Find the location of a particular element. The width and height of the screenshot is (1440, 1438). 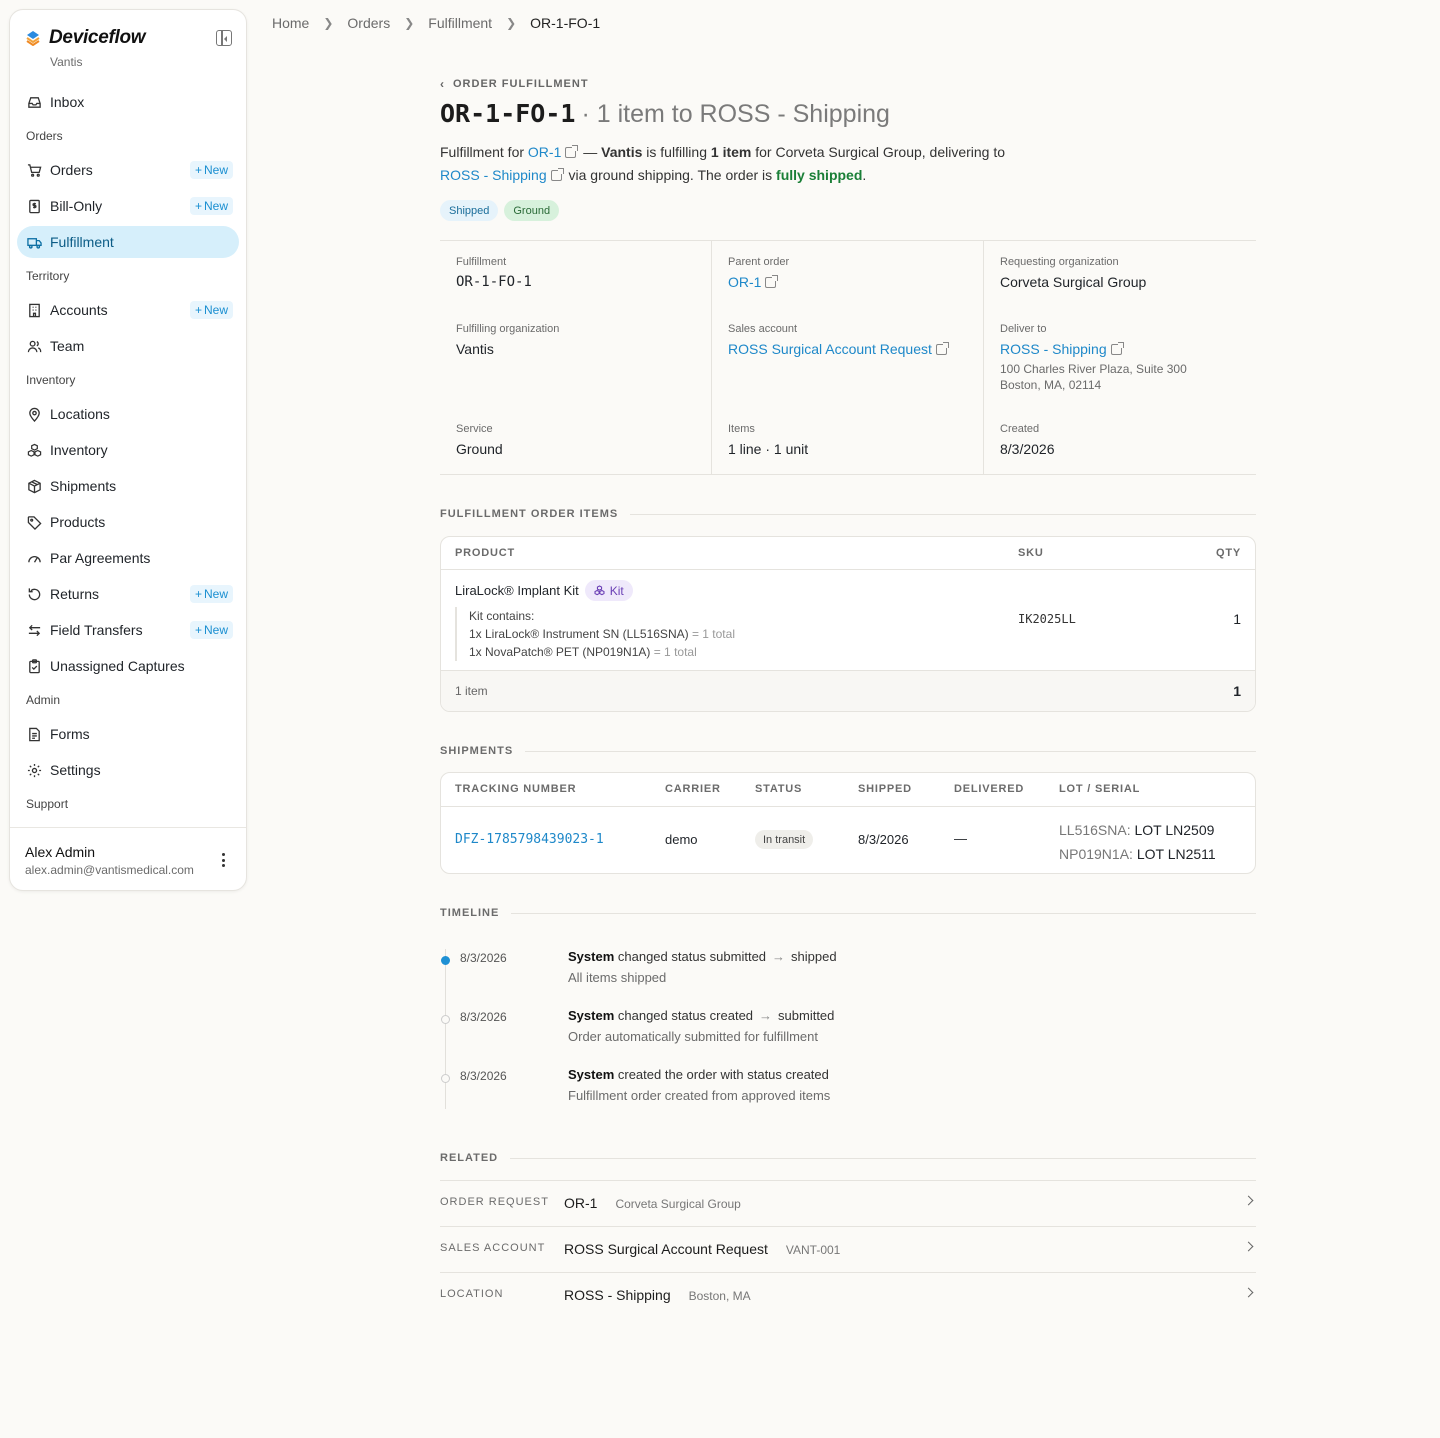

timeline-section-title: TIMELINE is located at coordinates (848, 913).